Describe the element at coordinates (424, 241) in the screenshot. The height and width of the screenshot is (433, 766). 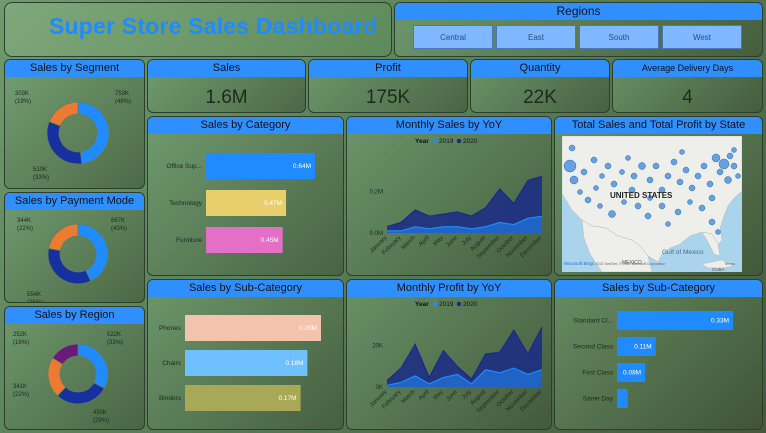
I see `x-tick-label: April` at that location.